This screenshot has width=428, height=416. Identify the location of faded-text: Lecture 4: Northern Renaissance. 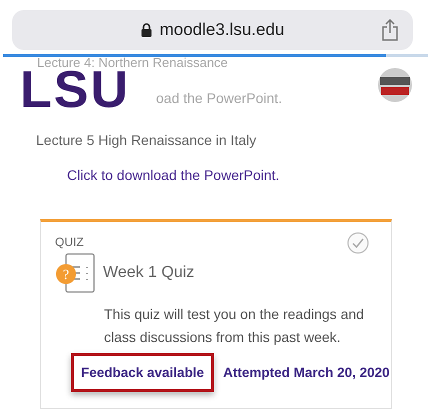
(132, 62).